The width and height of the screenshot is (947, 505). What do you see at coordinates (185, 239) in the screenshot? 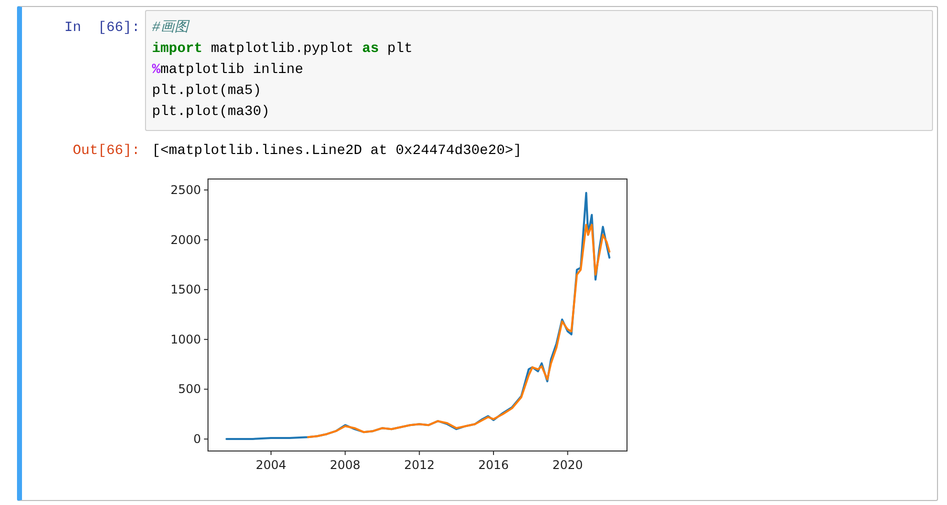
I see `y-tick-label: 2000` at bounding box center [185, 239].